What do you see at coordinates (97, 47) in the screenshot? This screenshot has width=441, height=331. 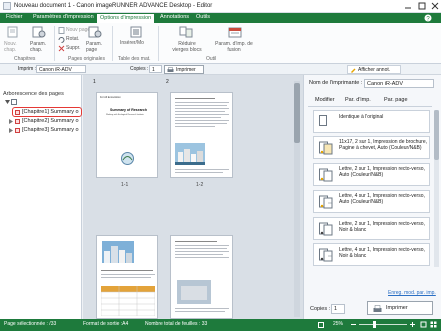 I see `page-settings-button: Param. page` at bounding box center [97, 47].